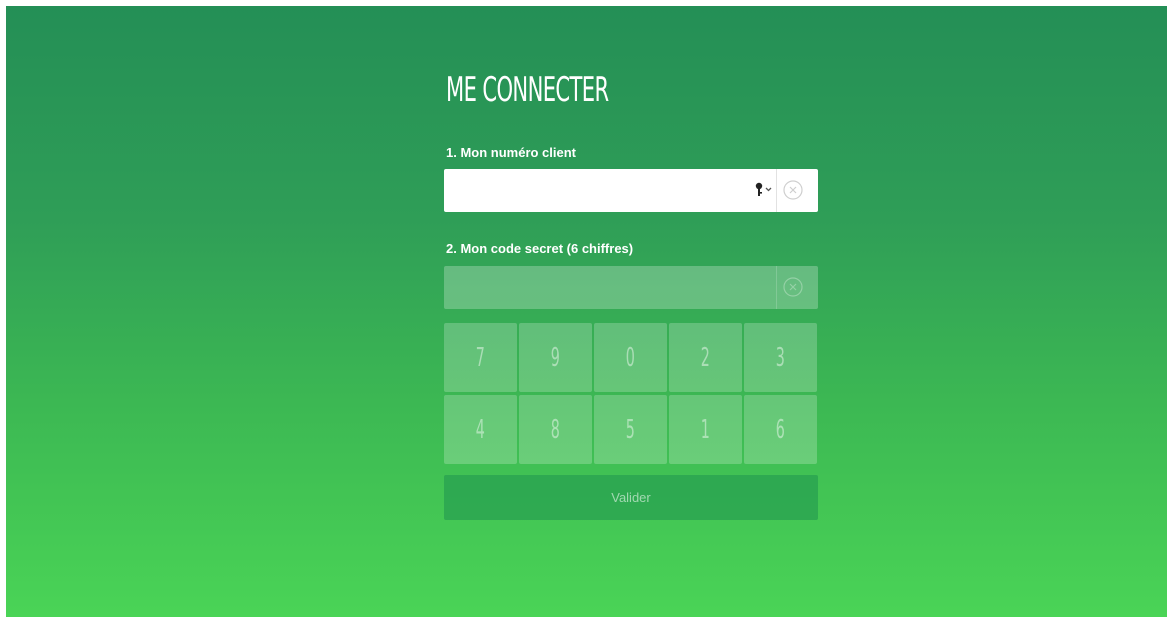  I want to click on key-icon, so click(764, 190).